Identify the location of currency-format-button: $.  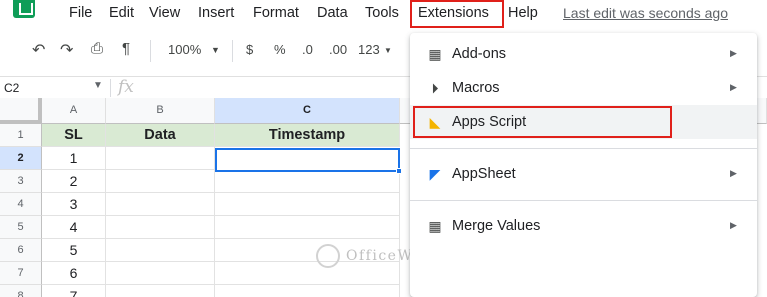
(249, 49).